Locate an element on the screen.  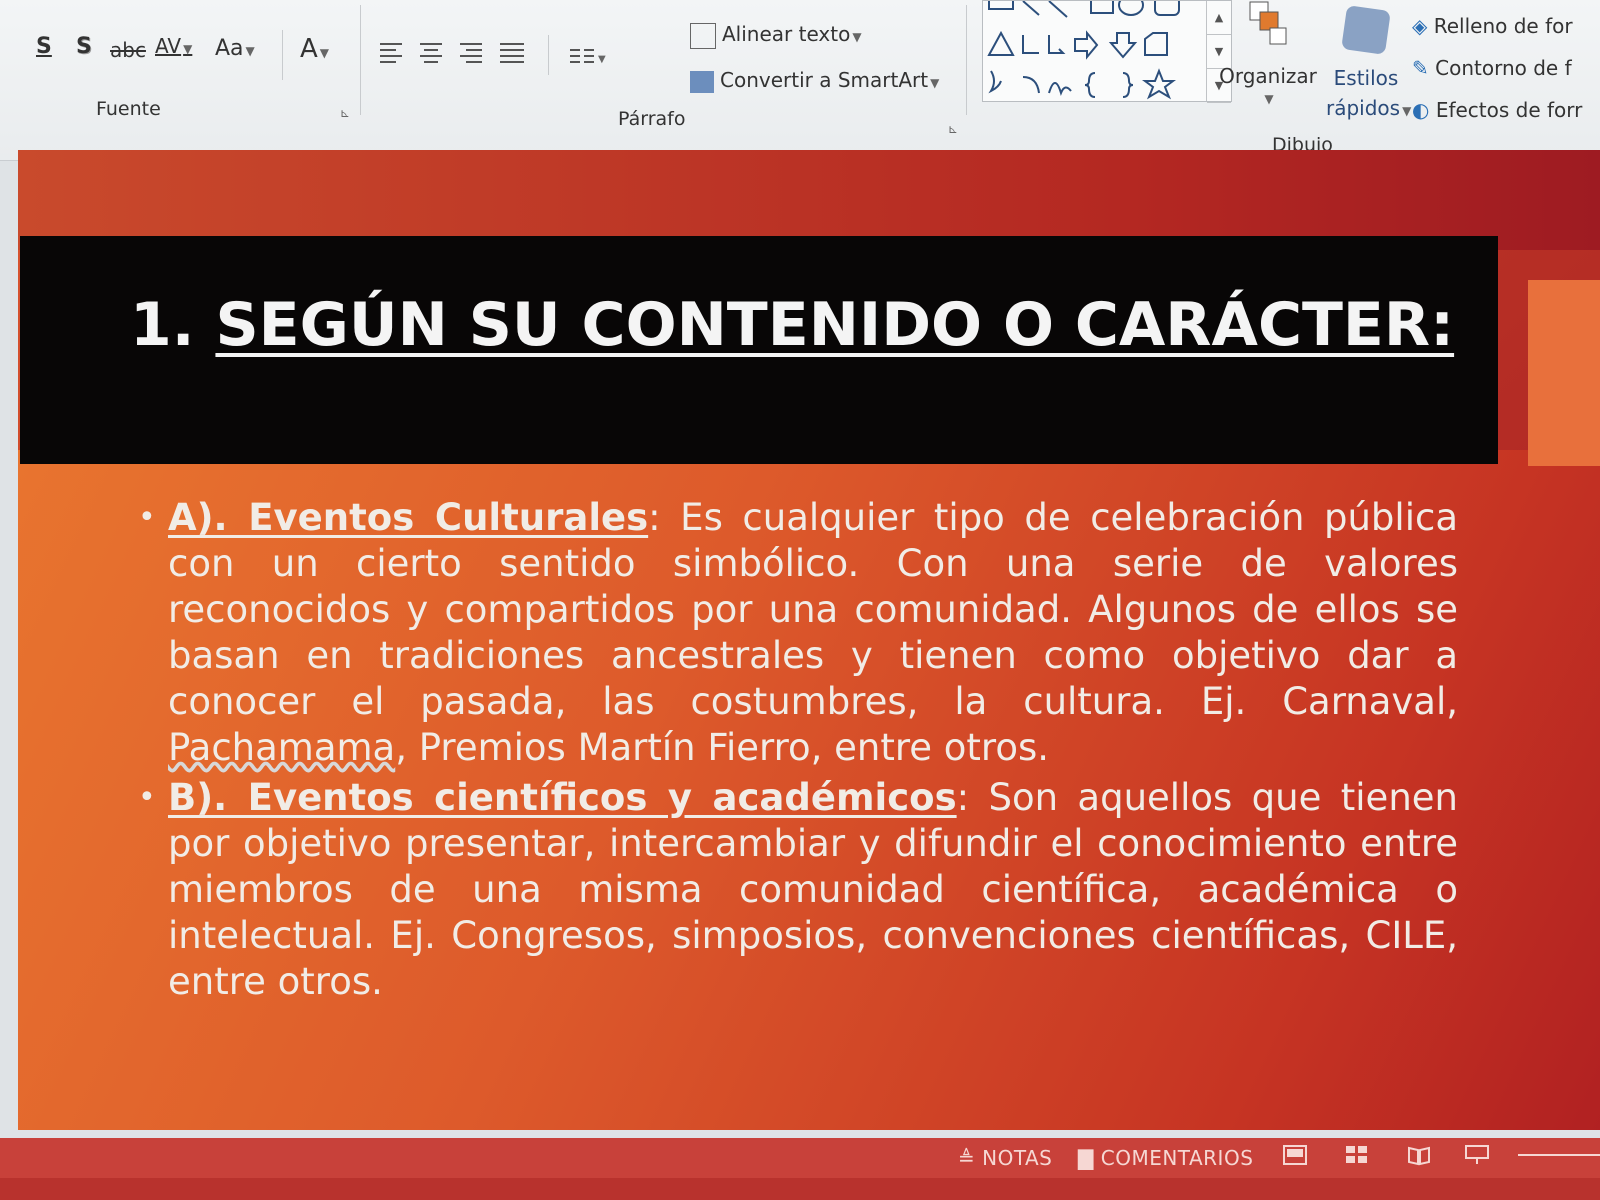
shape-outline-label: Contorno de f is located at coordinates (1503, 68).